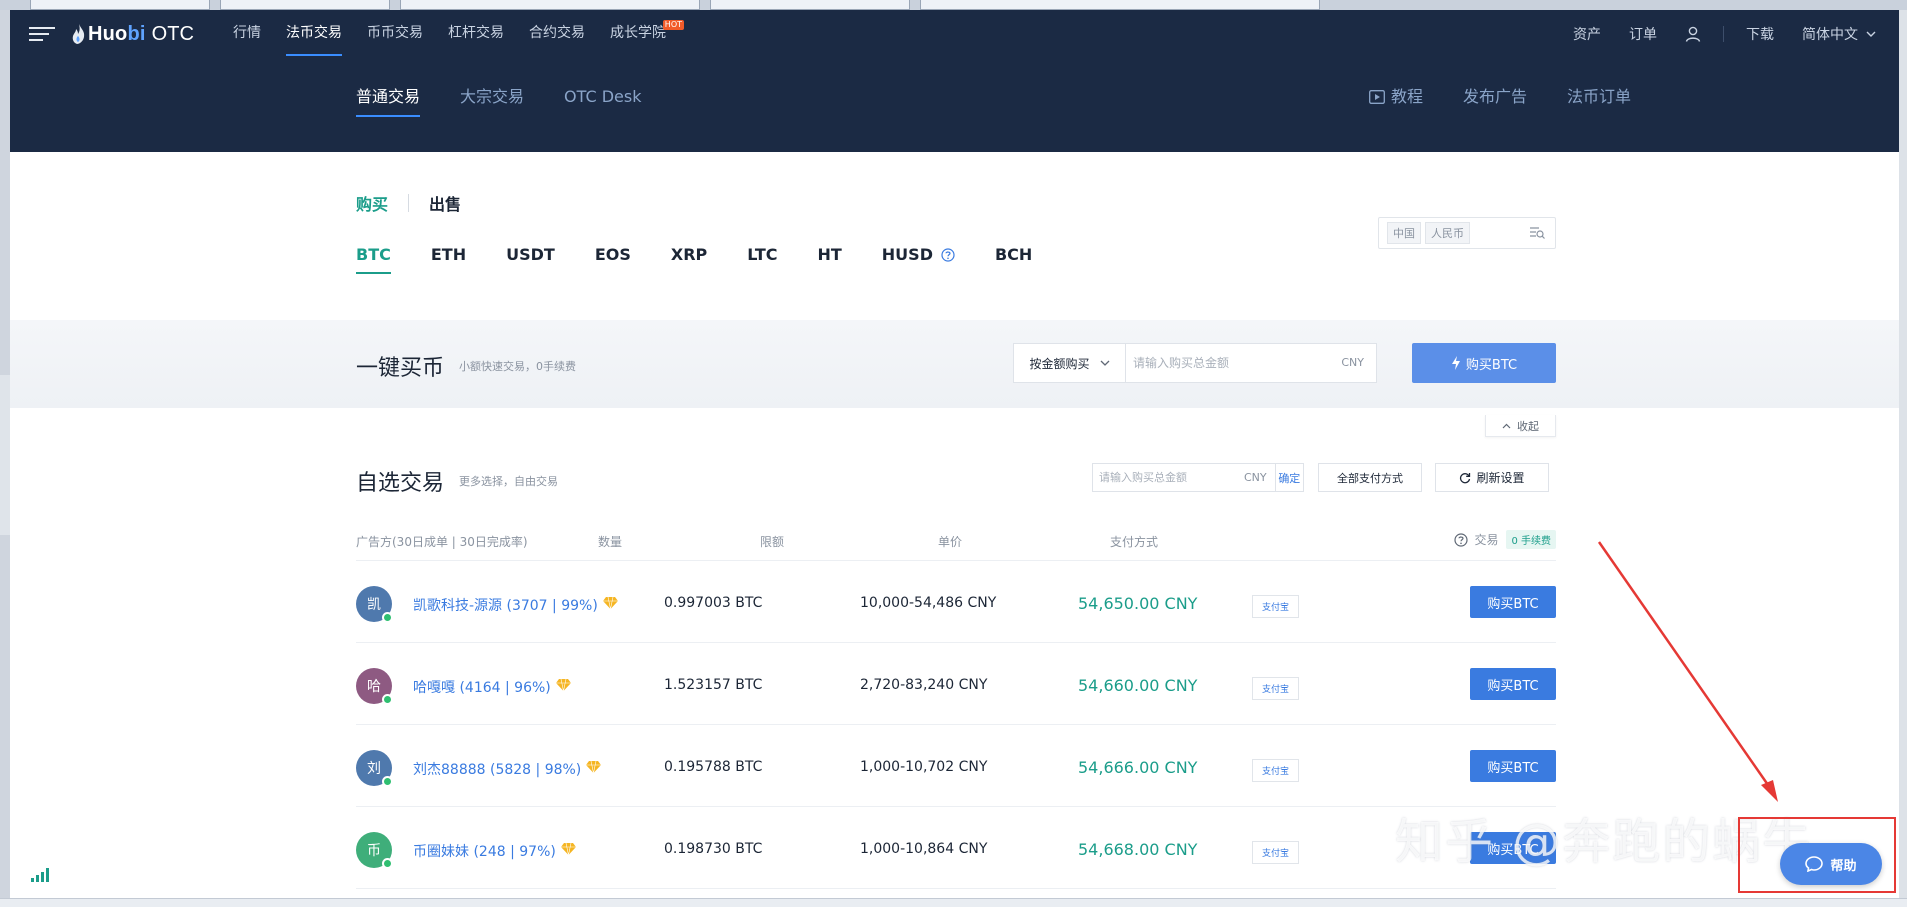 Image resolution: width=1907 pixels, height=907 pixels. What do you see at coordinates (117, 33) in the screenshot?
I see `brand-name: Huobi` at bounding box center [117, 33].